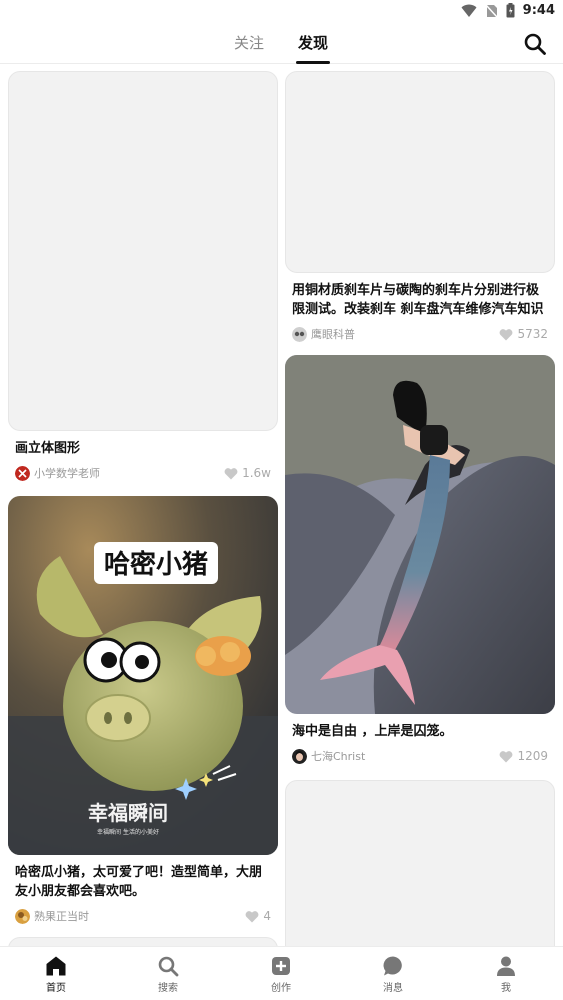 The image size is (563, 1000). Describe the element at coordinates (405, 334) in the screenshot. I see `author-name: 鹰眼科普` at that location.